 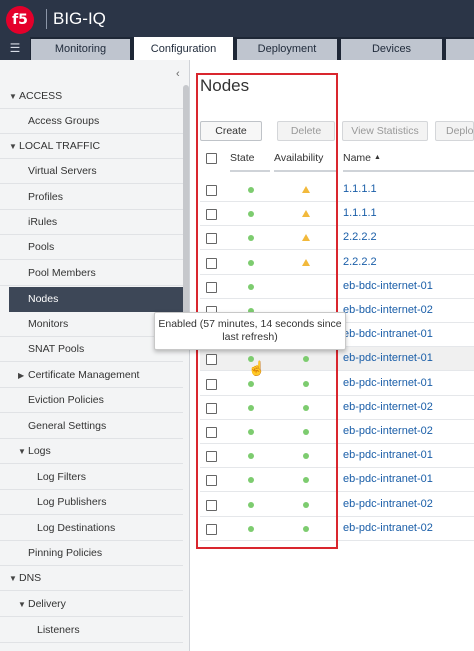 I want to click on sidebar-item-pool-members: Pool Members, so click(x=91, y=273).